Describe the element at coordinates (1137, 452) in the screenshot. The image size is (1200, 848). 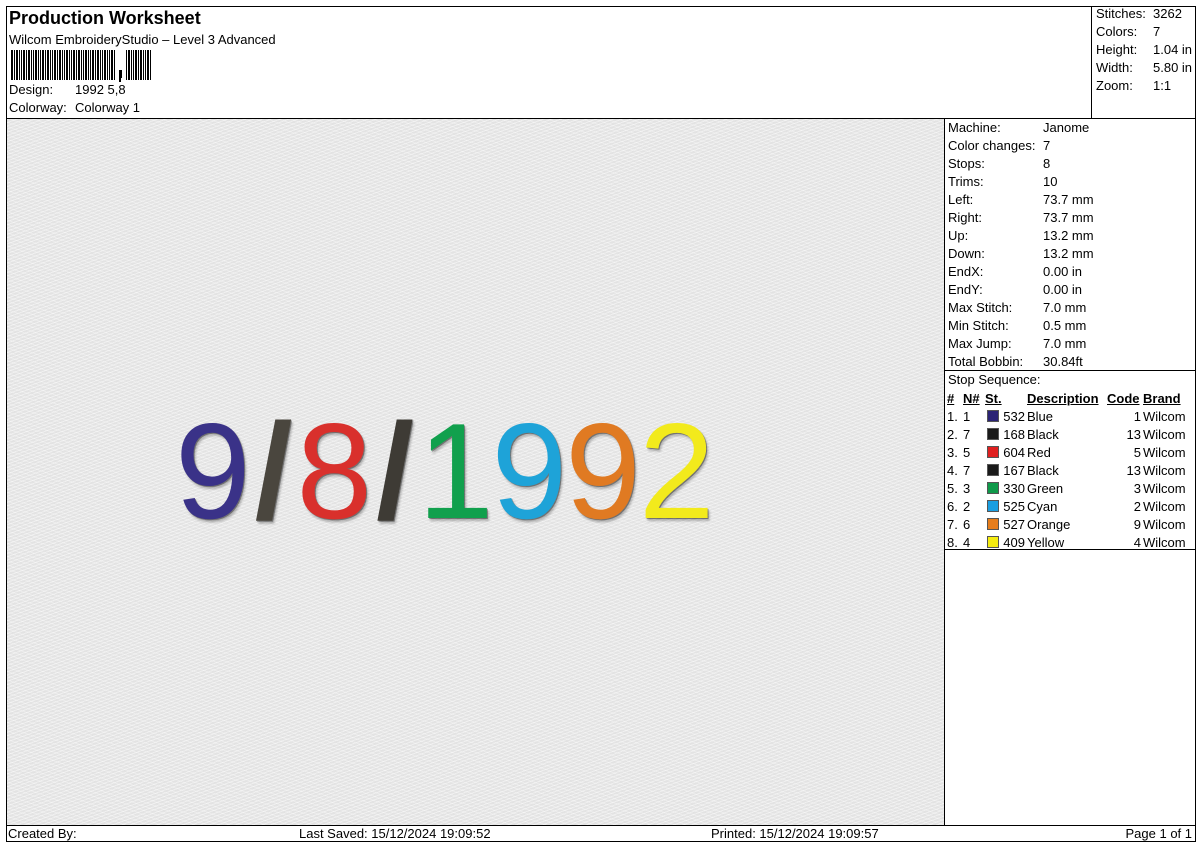
I see `color-code: 5` at that location.